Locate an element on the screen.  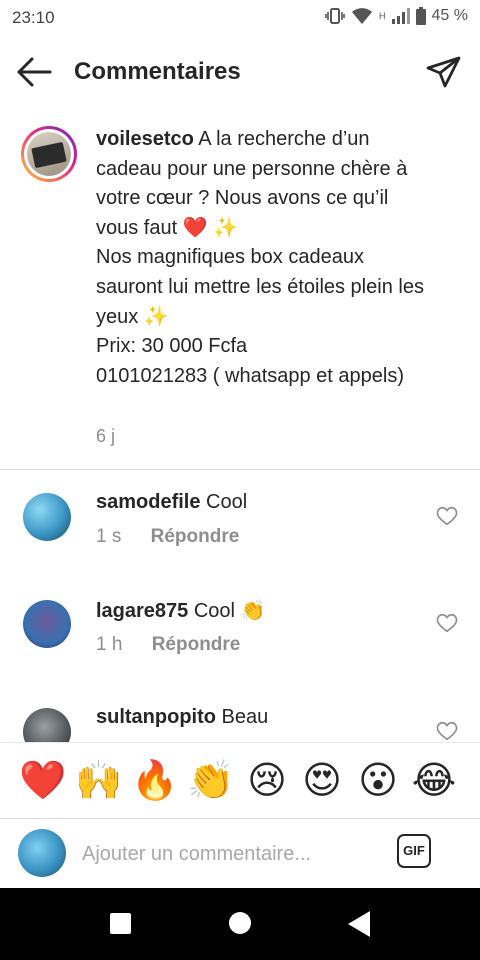
comment-input is located at coordinates (232, 854).